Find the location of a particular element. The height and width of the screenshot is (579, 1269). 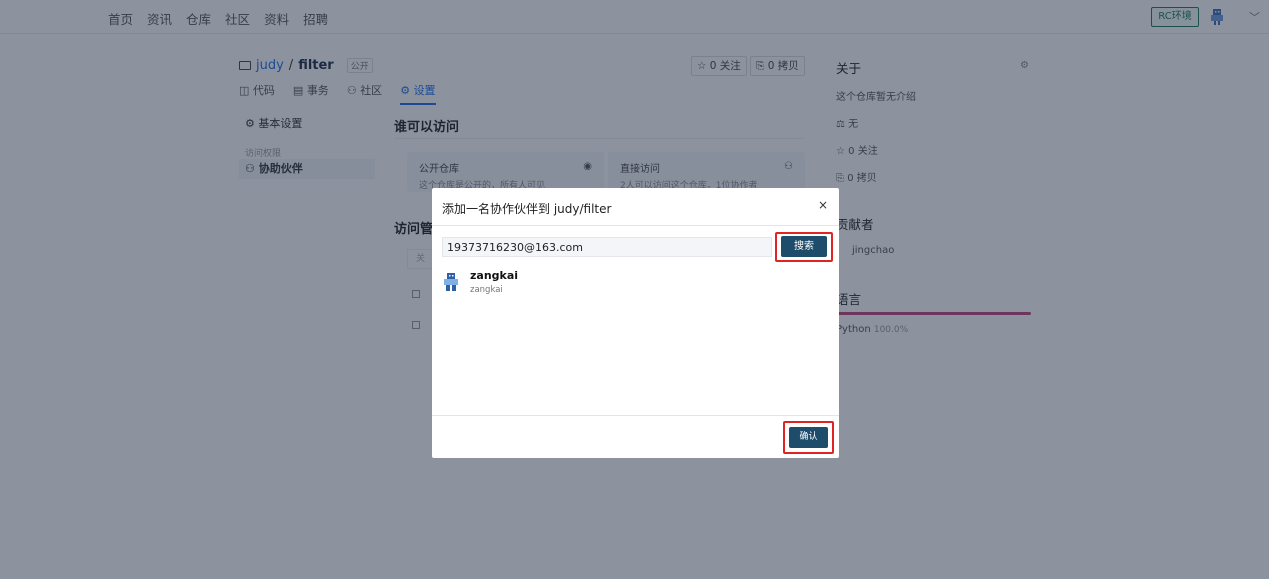

dialog-title: 添加一名协作伙伴到 judy/filter is located at coordinates (527, 209).